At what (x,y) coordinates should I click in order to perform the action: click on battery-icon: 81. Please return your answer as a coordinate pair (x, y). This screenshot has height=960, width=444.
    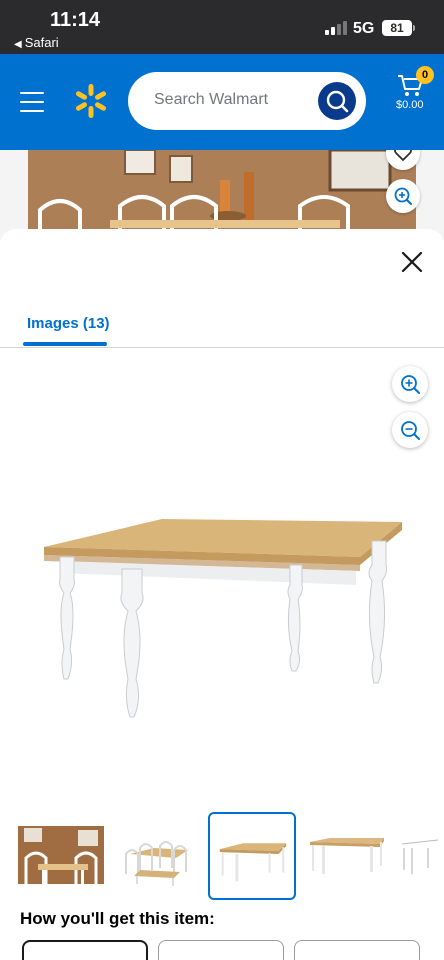
    Looking at the image, I should click on (397, 28).